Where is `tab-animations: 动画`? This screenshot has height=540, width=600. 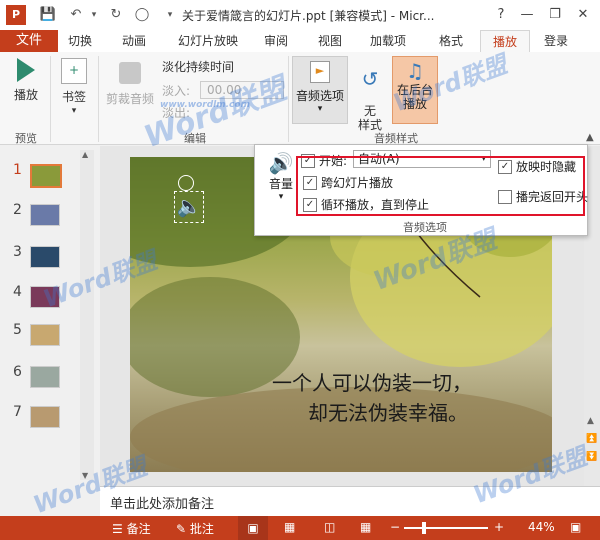
tab-animations: 动画 is located at coordinates (134, 41).